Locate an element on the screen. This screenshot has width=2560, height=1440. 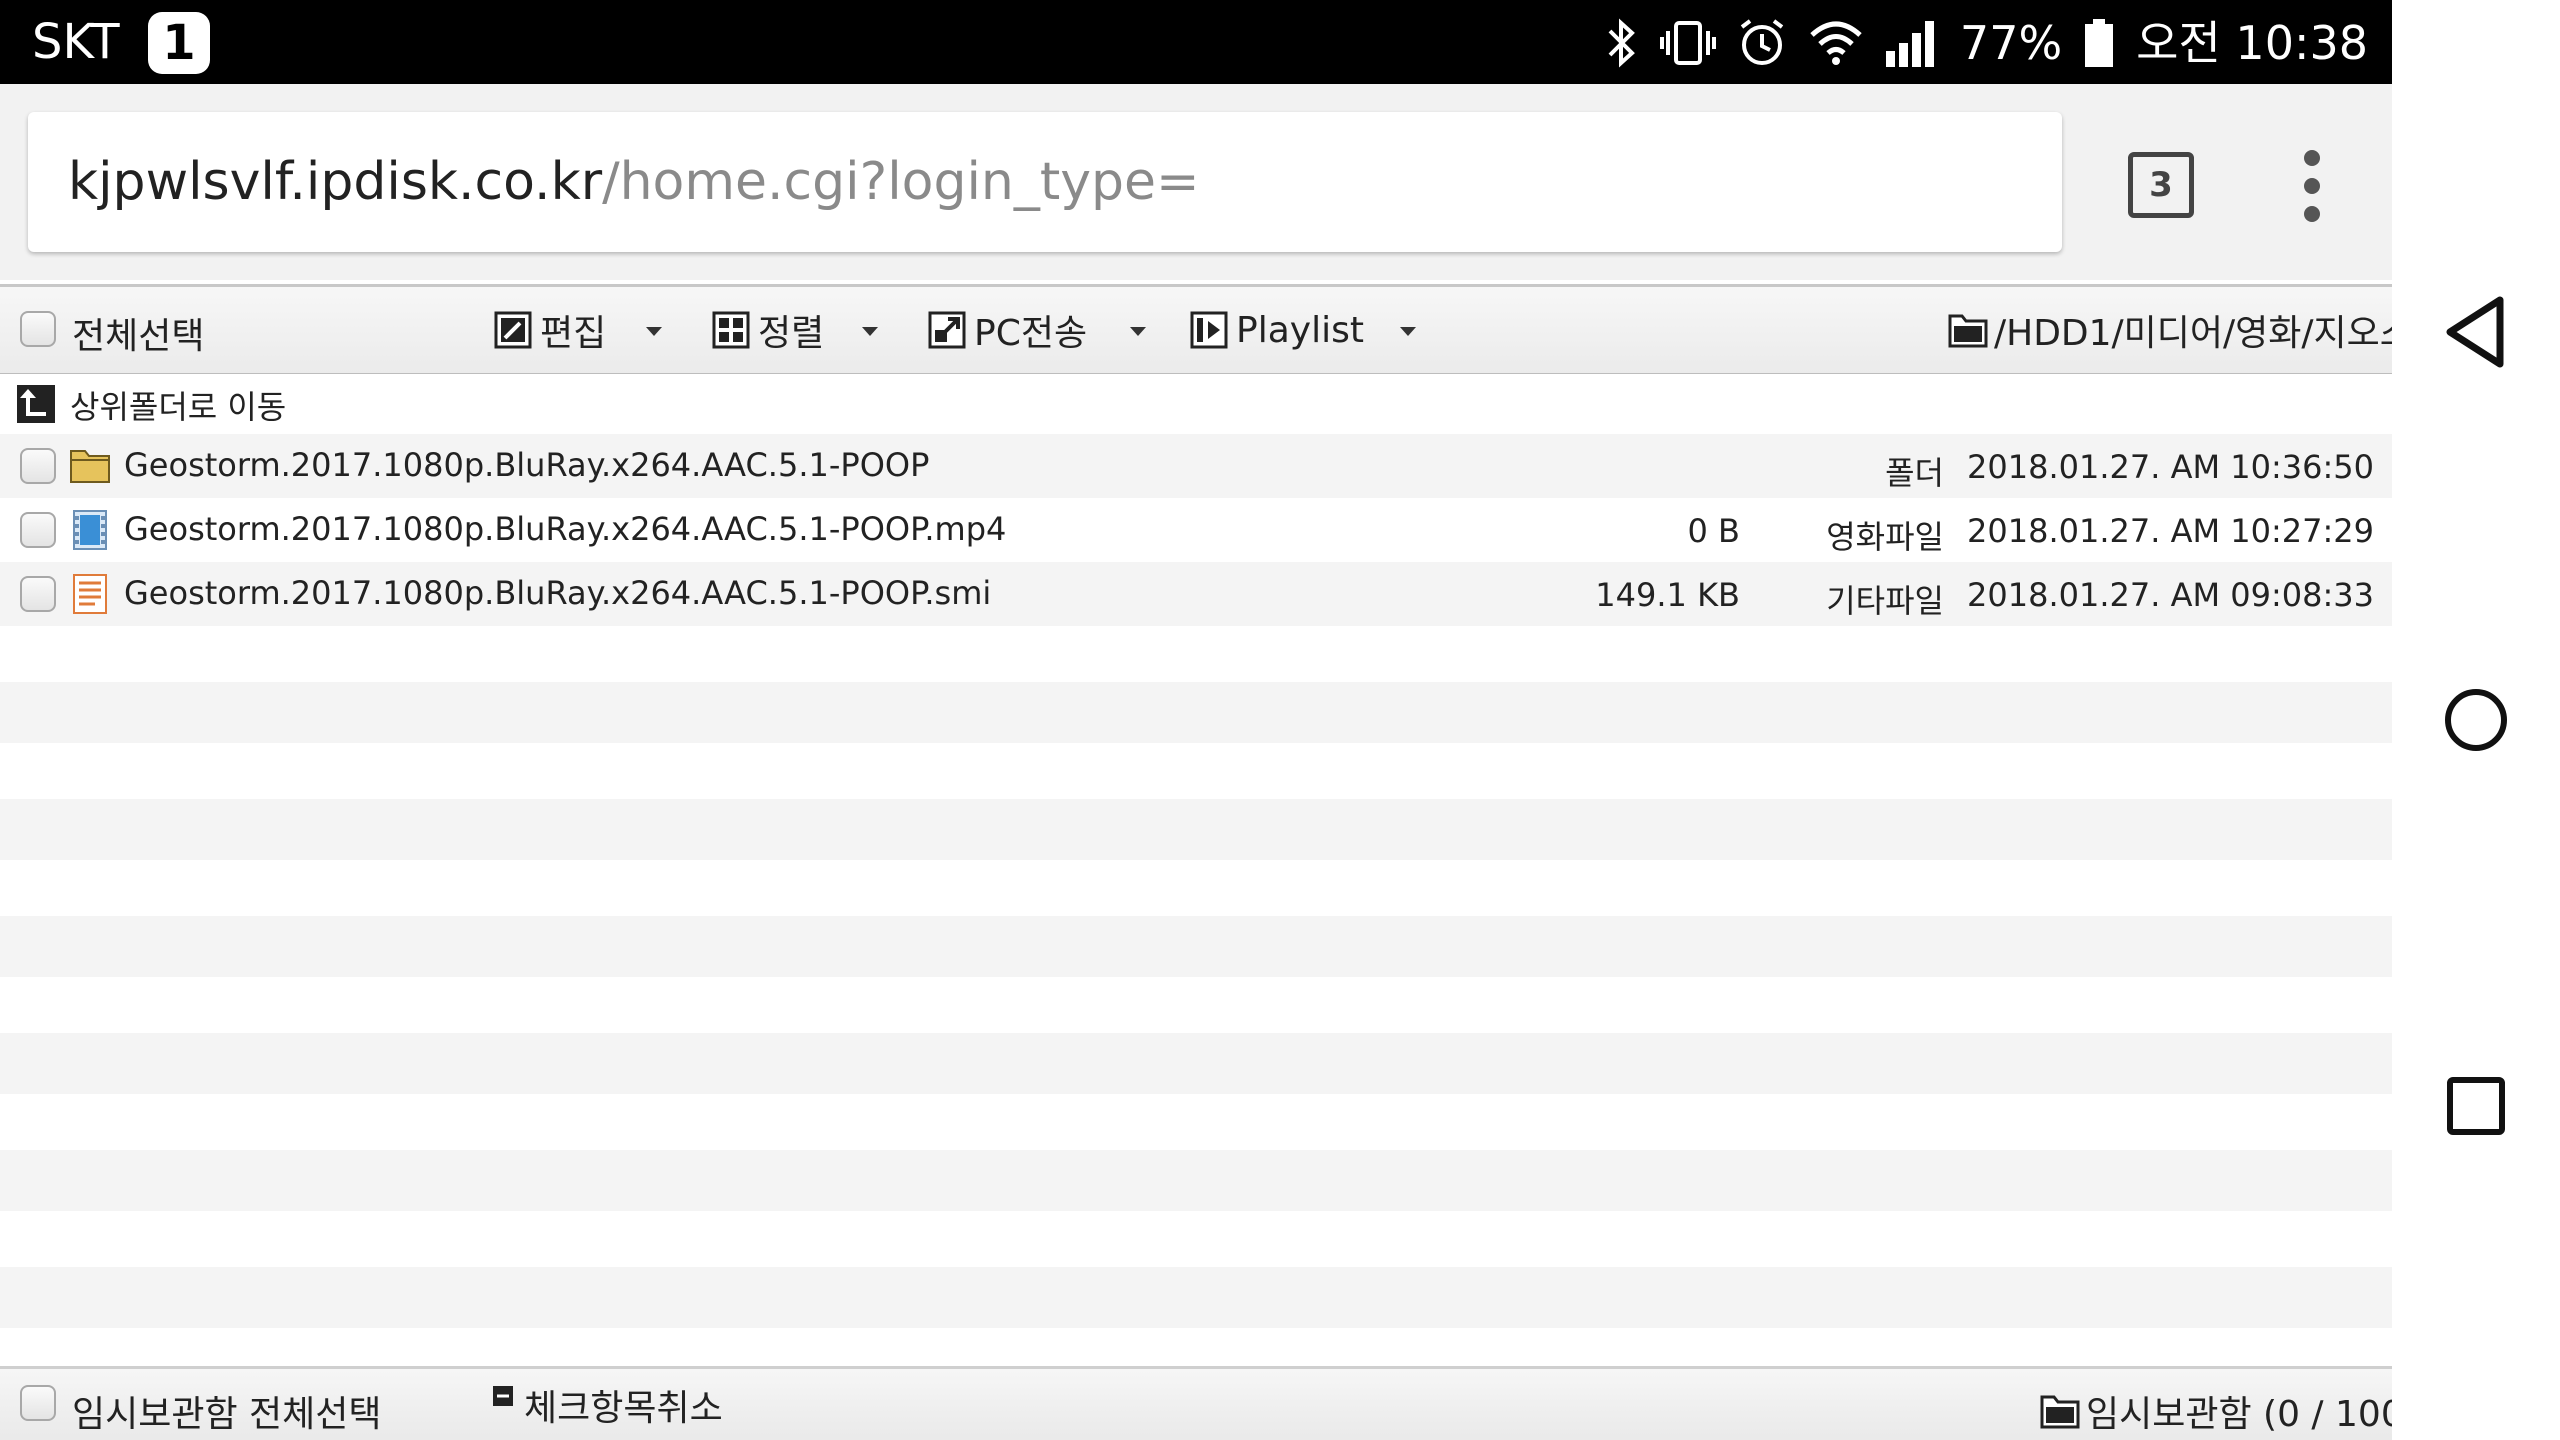
status-icons: 77% 오전 10:38 is located at coordinates (1986, 43).